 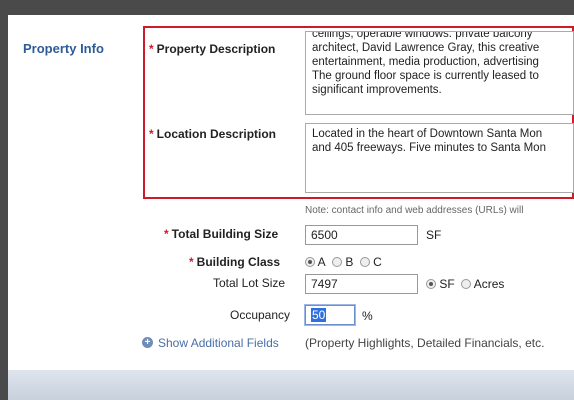 I want to click on building-class-option-label: C, so click(x=377, y=262).